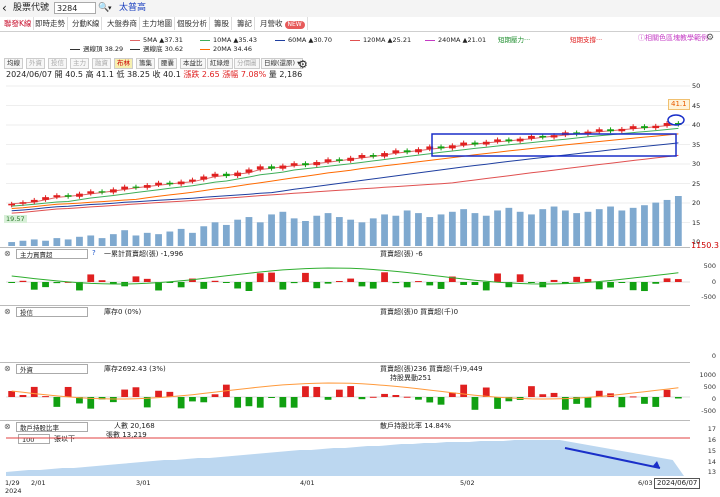 This screenshot has width=720, height=497. Describe the element at coordinates (673, 38) in the screenshot. I see `help-link: ⓘ相關色區塊教學範例` at that location.